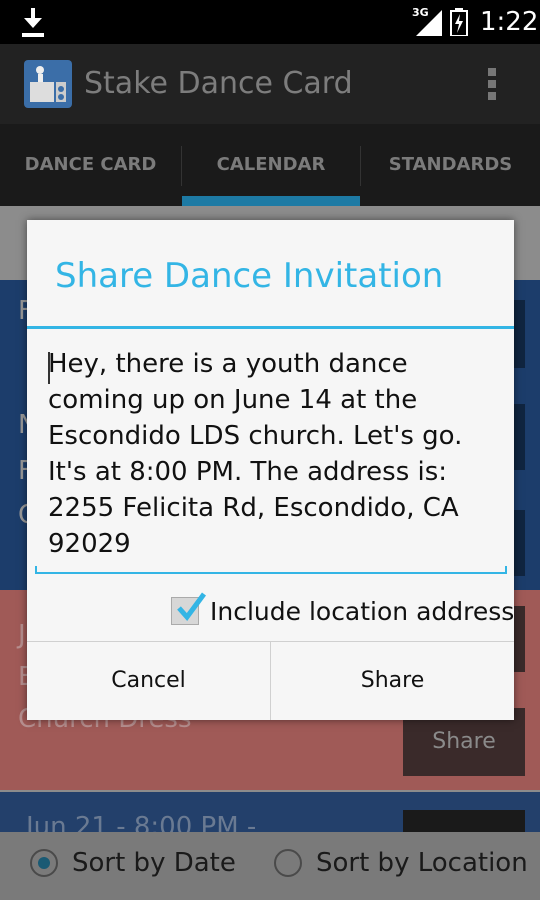 This screenshot has width=540, height=900. I want to click on message-line: Hey, there is a youth dance, so click(228, 364).